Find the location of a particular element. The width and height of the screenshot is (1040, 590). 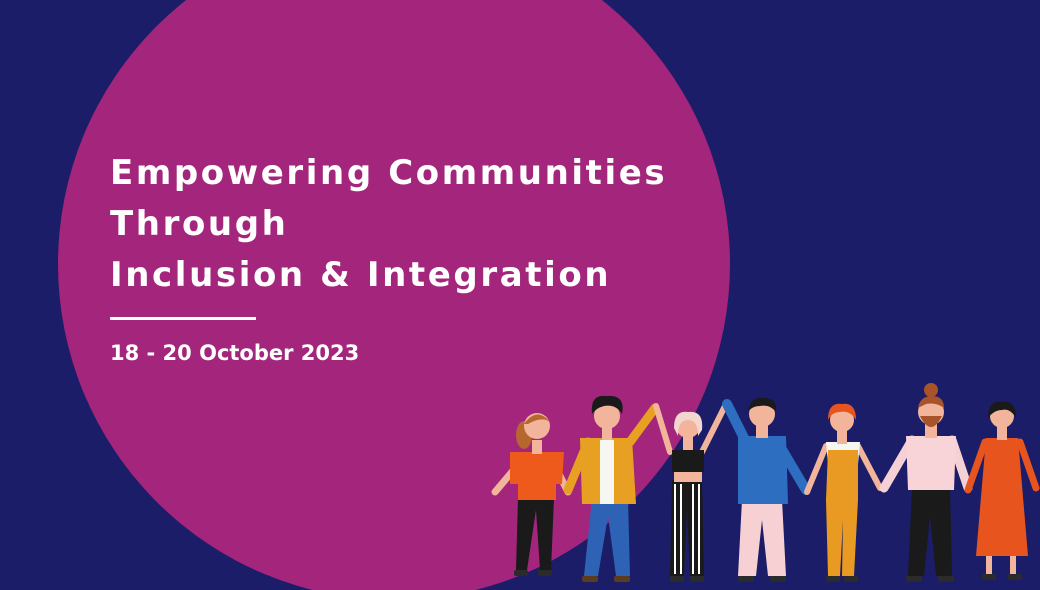

headline-line-3: Inclusion & Integration is located at coordinates (361, 275).